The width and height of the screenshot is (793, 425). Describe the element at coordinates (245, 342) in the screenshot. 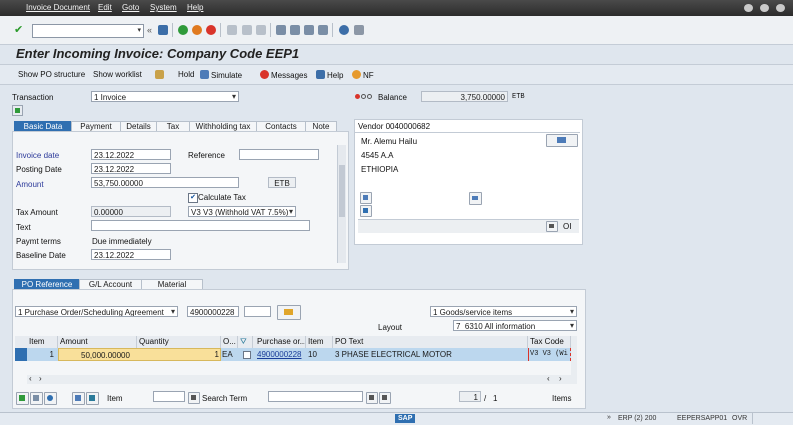

I see `column-filter: ⛛` at that location.